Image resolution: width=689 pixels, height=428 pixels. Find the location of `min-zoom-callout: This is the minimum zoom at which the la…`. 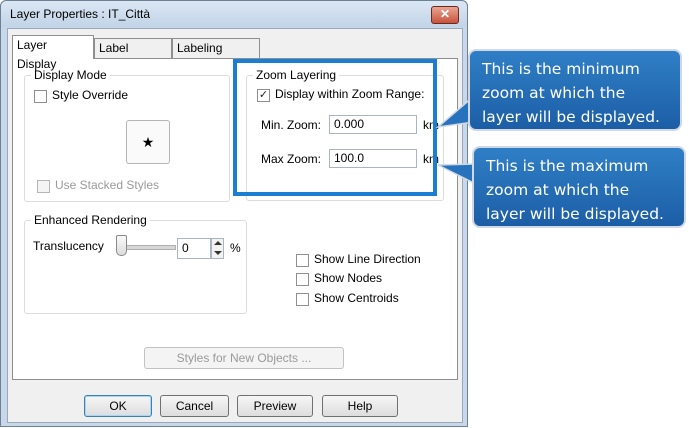

min-zoom-callout: This is the minimum zoom at which the la… is located at coordinates (575, 90).